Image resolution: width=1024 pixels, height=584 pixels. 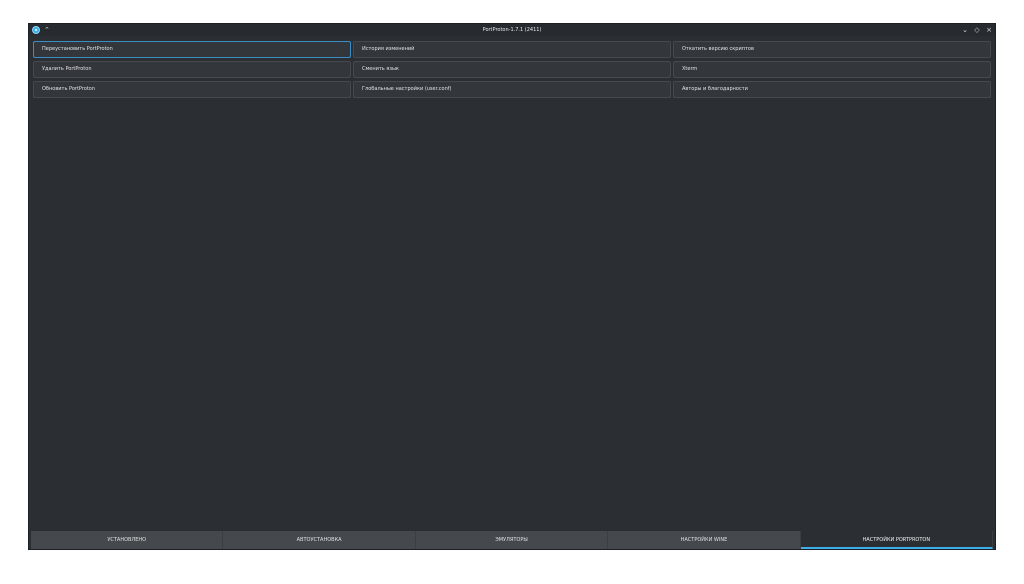 I want to click on close-icon: ×, so click(x=989, y=30).